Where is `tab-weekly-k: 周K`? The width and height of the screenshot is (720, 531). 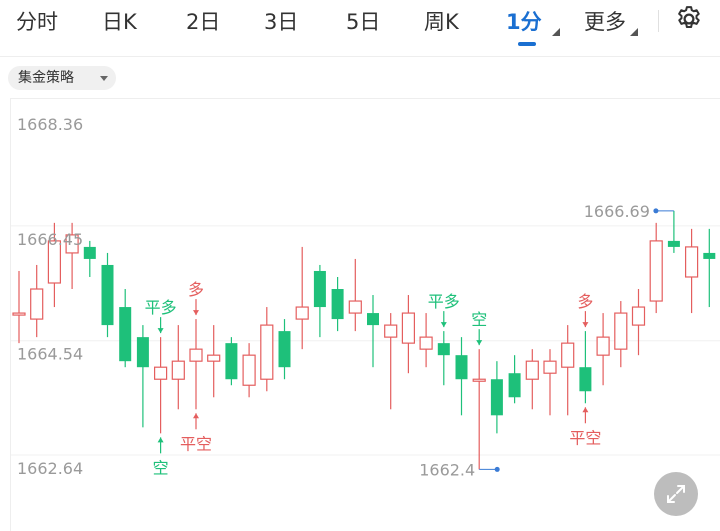
tab-weekly-k: 周K is located at coordinates (441, 21).